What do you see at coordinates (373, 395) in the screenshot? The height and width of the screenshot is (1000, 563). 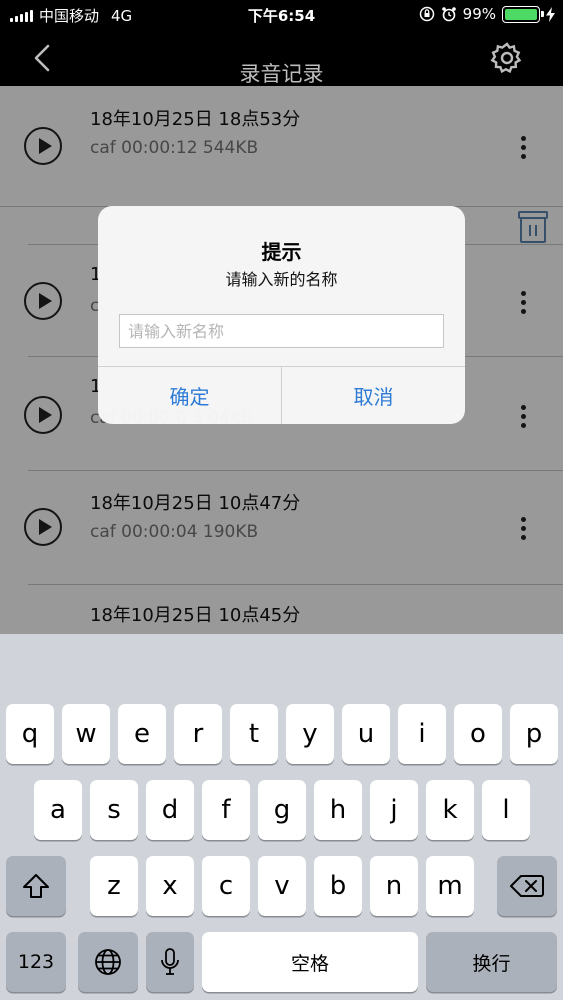 I see `cancel-button: 取消` at bounding box center [373, 395].